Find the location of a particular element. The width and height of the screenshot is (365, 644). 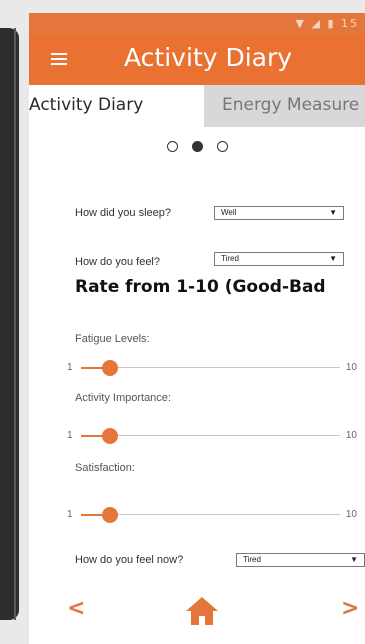

tab-label: Activity Diary is located at coordinates (86, 105).